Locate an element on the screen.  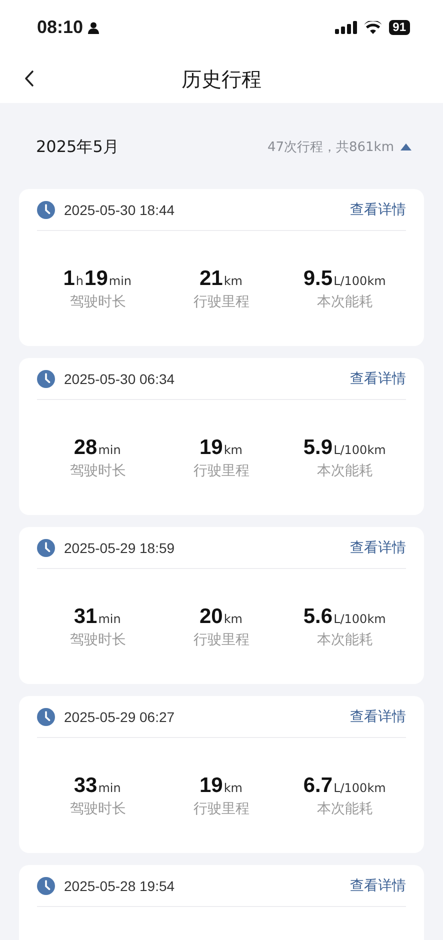
month-label: 2025年5月 is located at coordinates (77, 147).